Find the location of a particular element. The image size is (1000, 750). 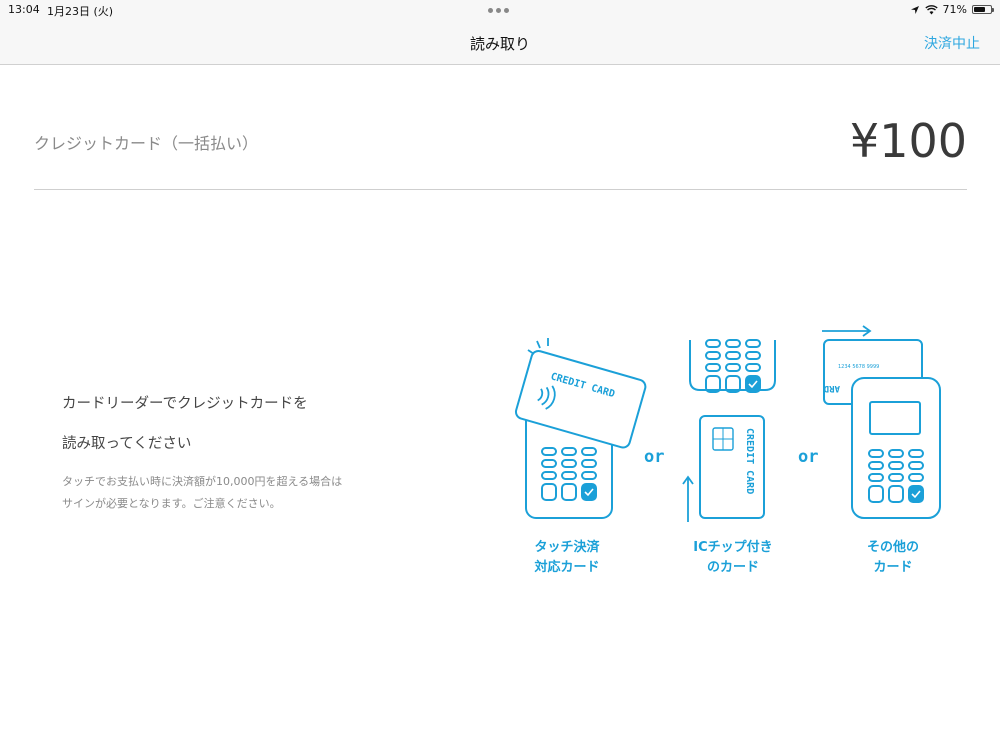

chip-reader-icon is located at coordinates (732, 366).